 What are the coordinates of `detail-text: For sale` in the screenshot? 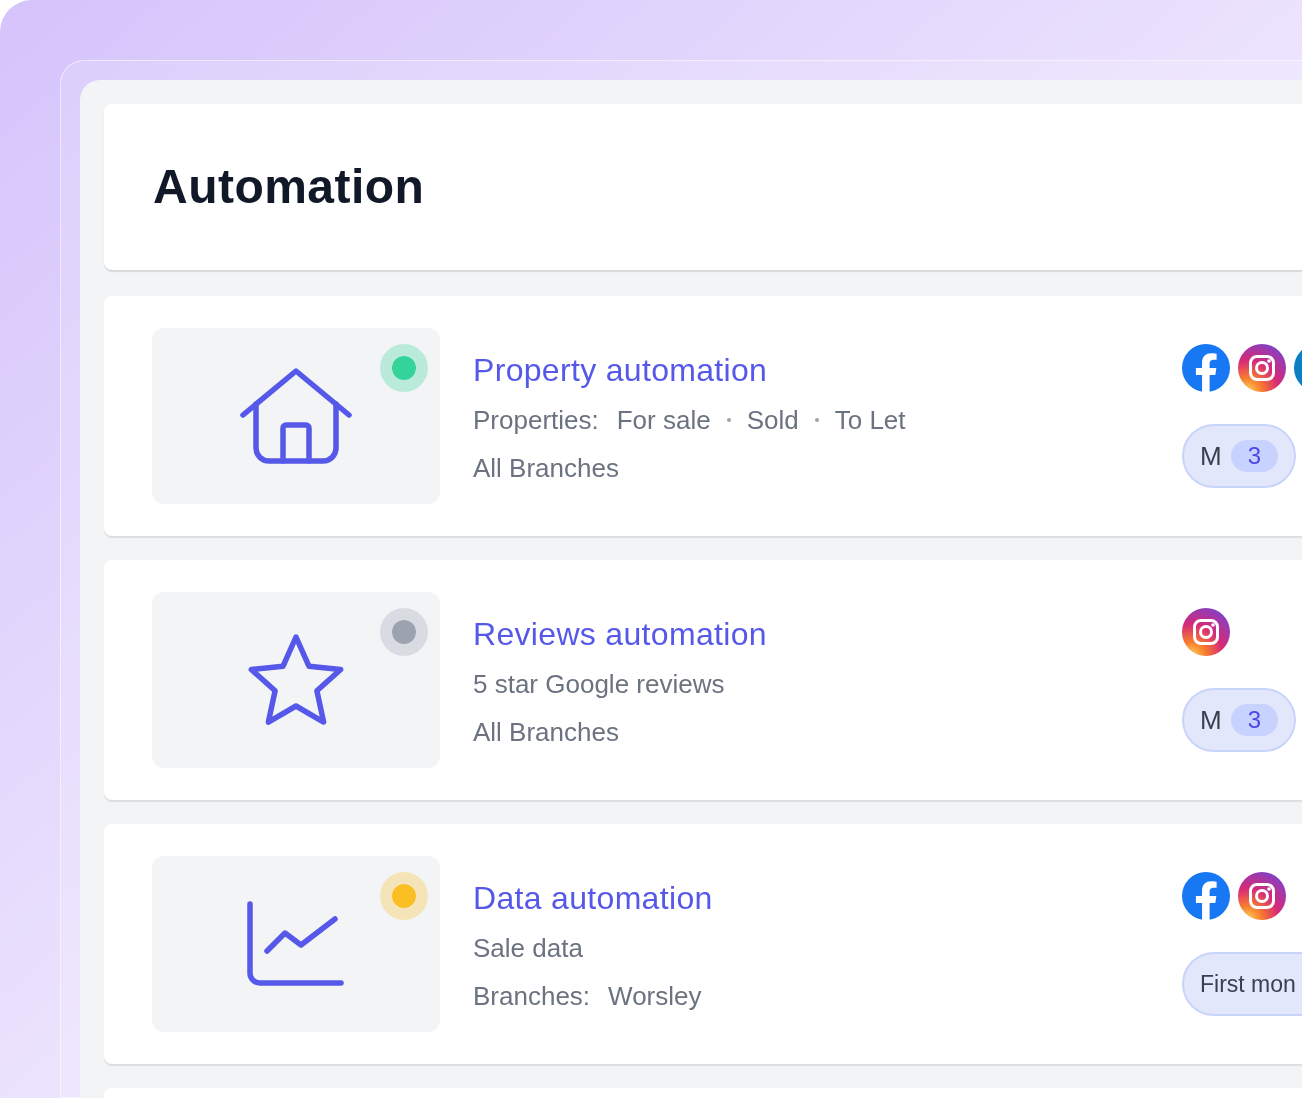 It's located at (663, 420).